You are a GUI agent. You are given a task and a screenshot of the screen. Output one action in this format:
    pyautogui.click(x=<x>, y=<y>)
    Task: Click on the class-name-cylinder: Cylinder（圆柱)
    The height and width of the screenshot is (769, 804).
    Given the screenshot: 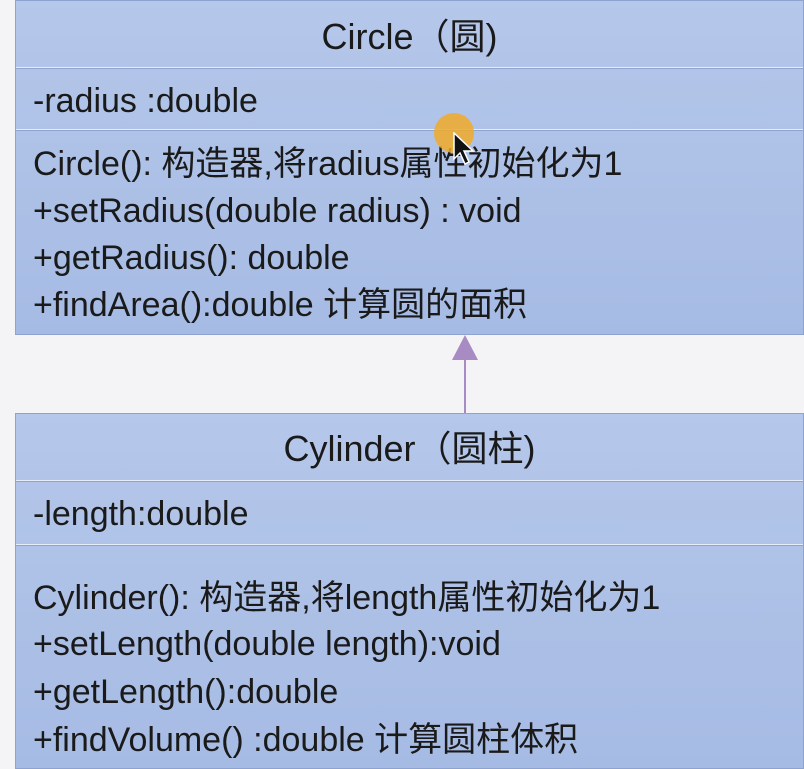 What is the action you would take?
    pyautogui.click(x=409, y=448)
    